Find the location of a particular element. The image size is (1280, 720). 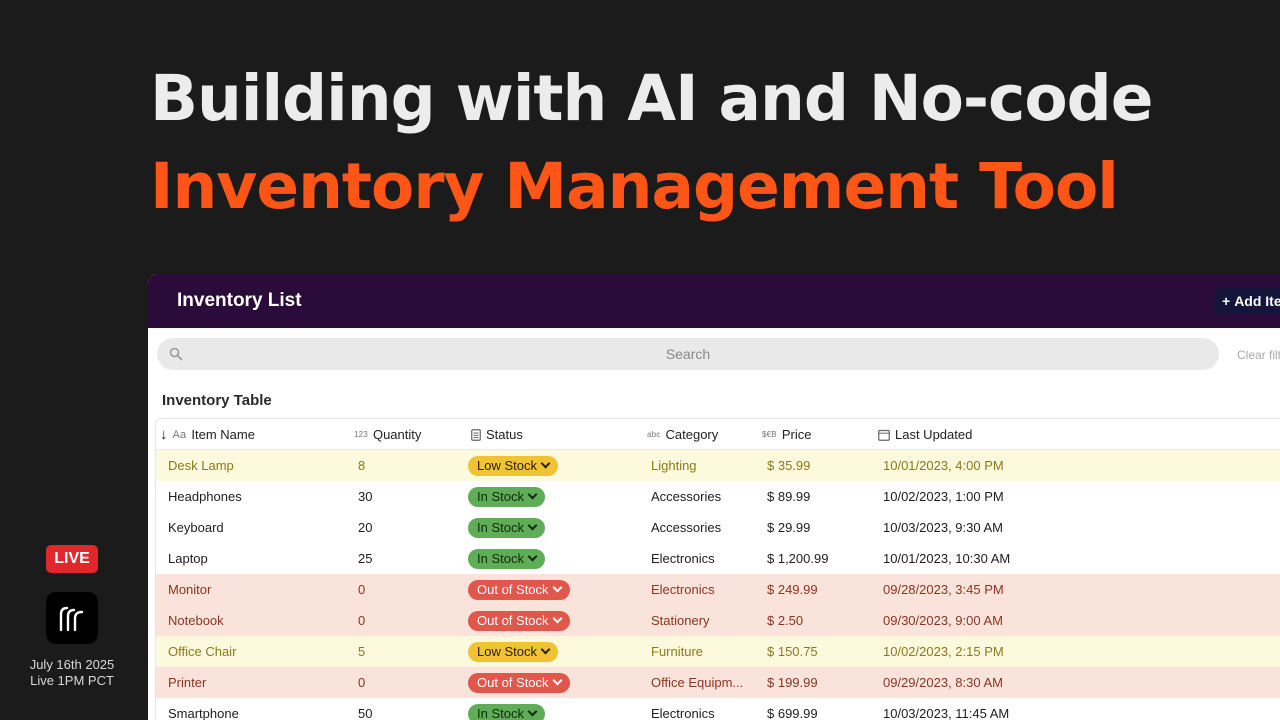

cell-item-name: Headphones is located at coordinates (258, 496).